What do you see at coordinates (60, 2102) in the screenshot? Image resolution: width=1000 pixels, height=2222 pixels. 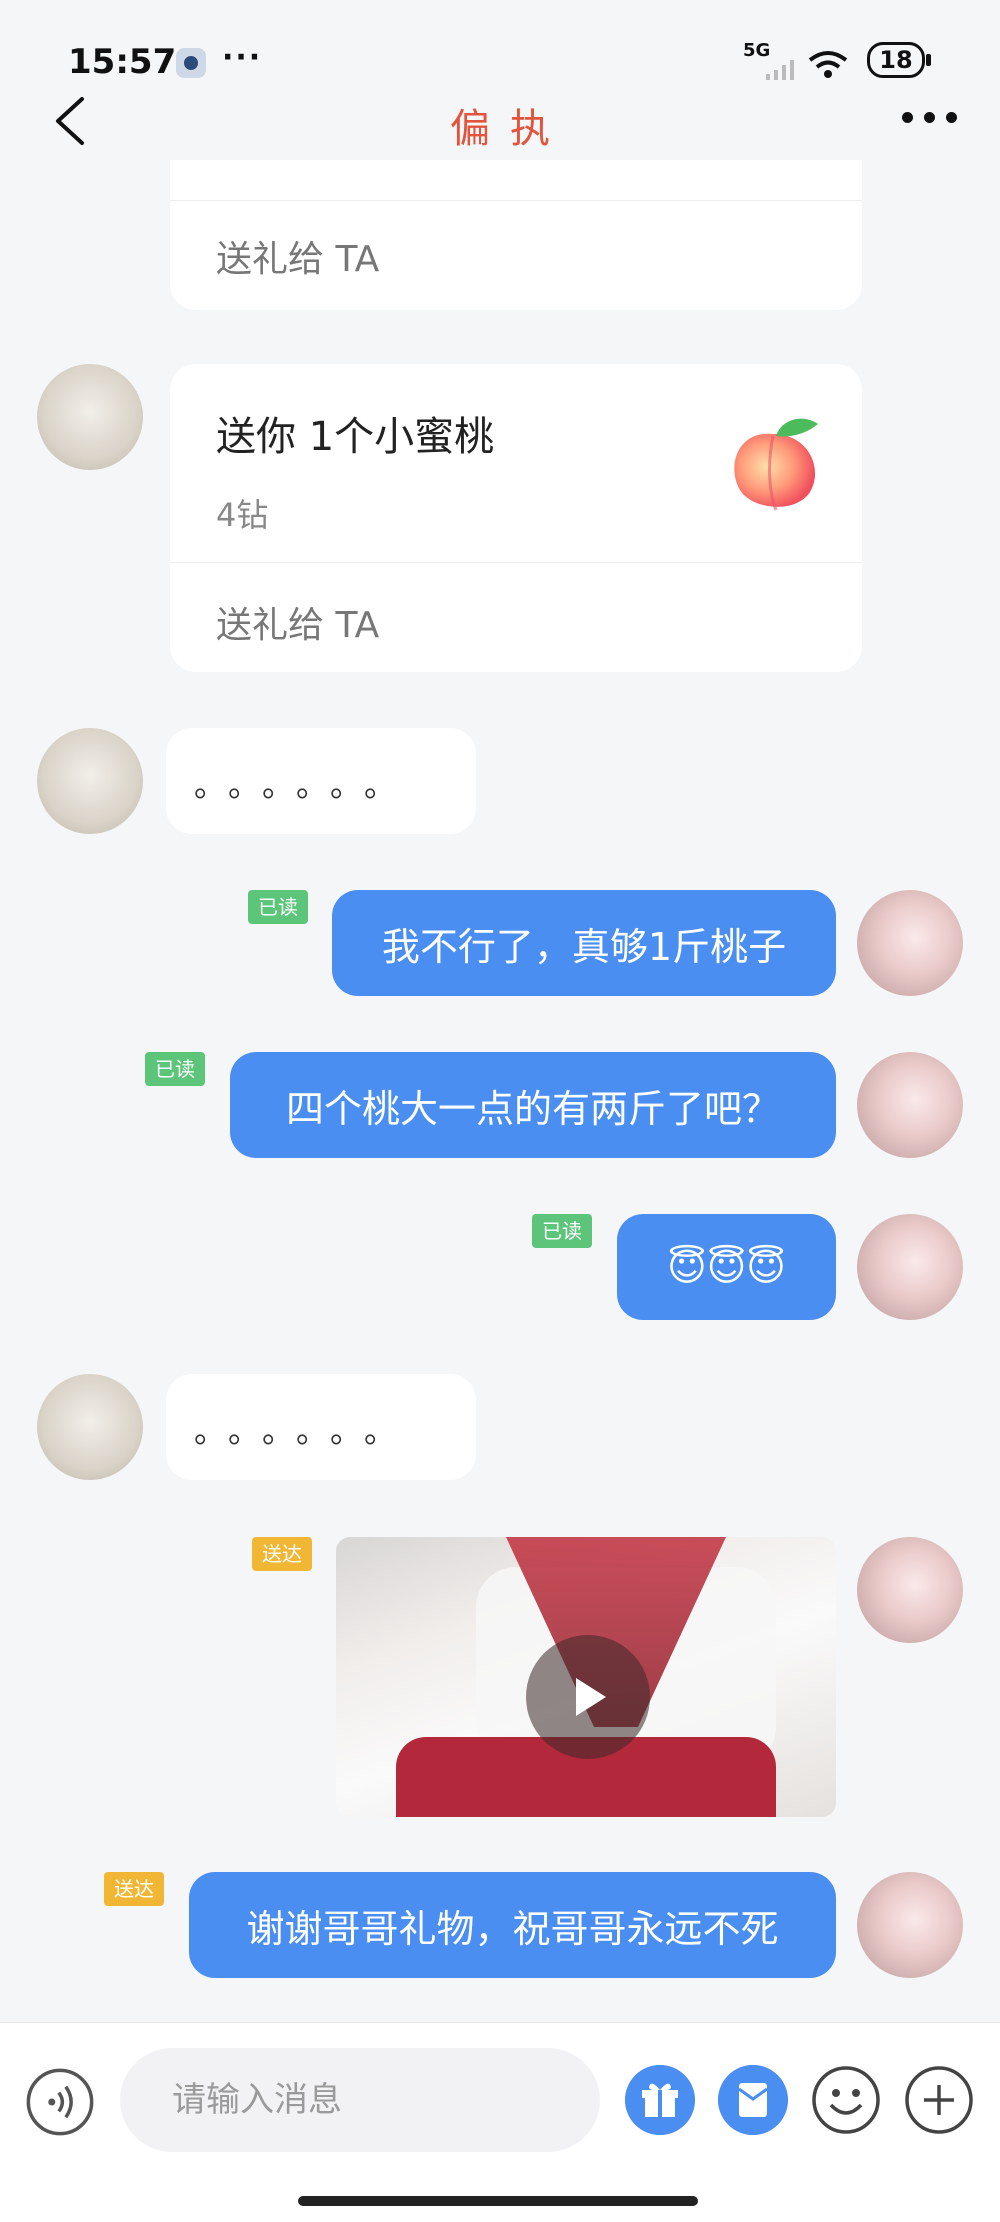 I see `voice-icon` at bounding box center [60, 2102].